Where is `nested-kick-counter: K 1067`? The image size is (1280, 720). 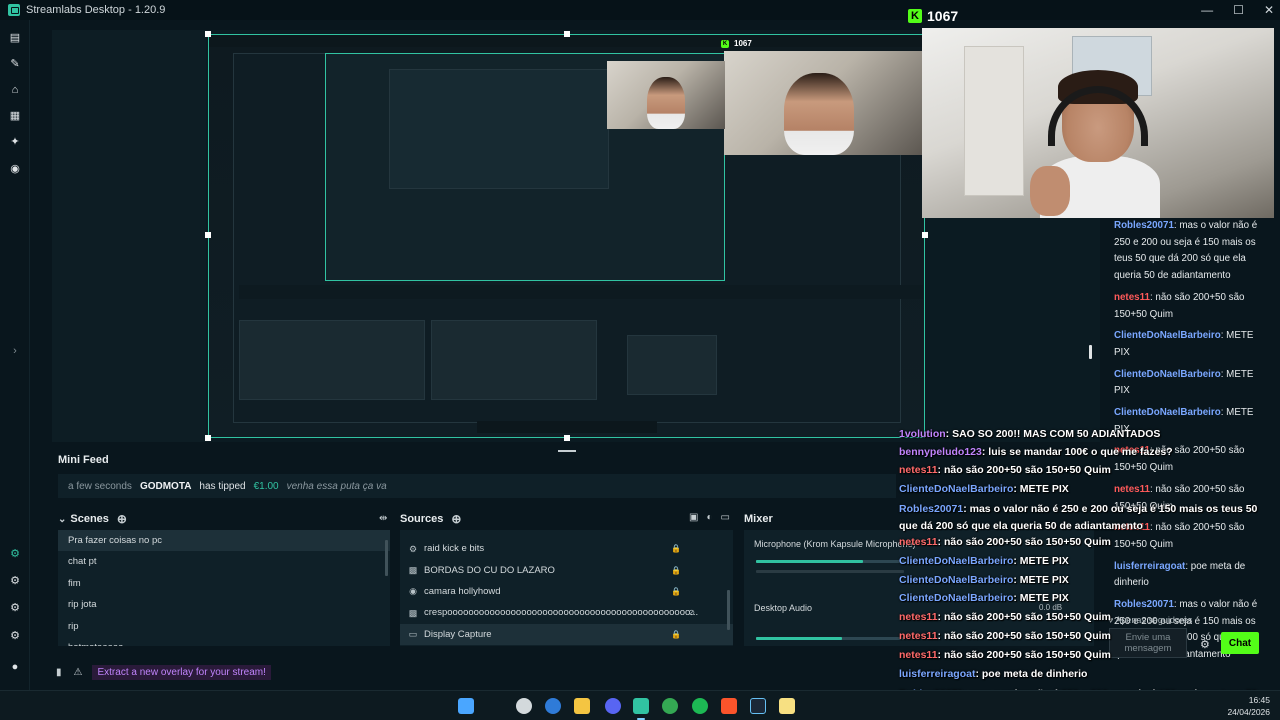 nested-kick-counter: K 1067 is located at coordinates (736, 43).